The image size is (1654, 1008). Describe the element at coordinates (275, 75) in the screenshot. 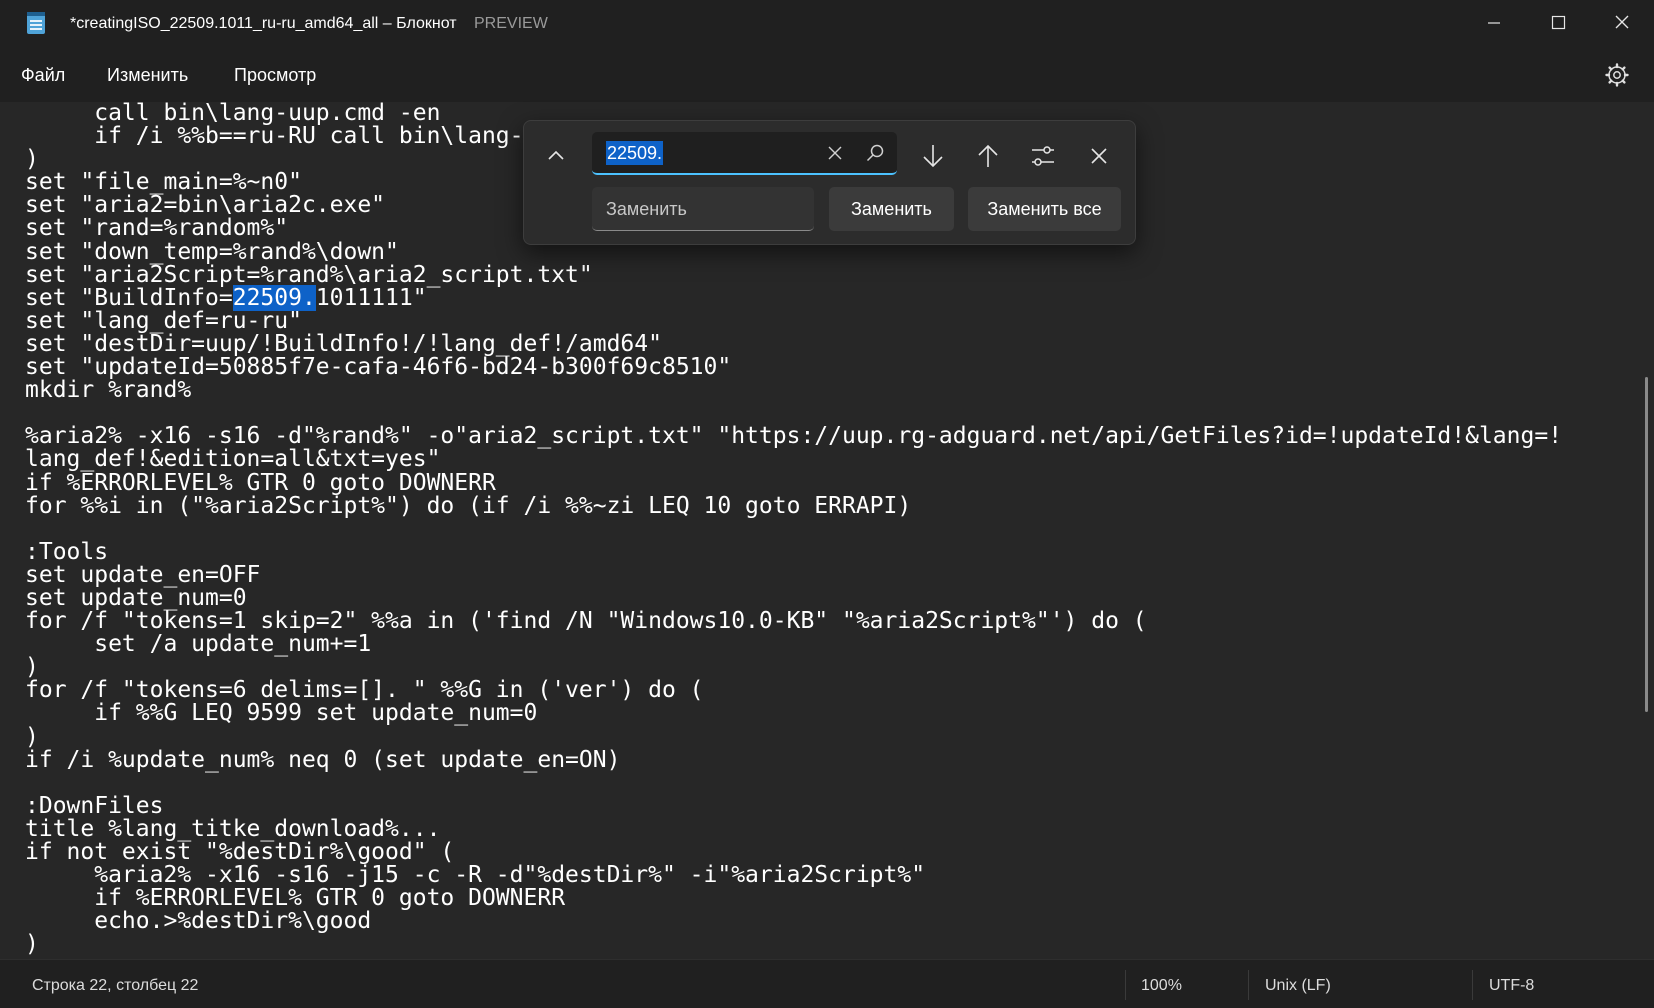

I see `menu-view: Просмотр` at that location.